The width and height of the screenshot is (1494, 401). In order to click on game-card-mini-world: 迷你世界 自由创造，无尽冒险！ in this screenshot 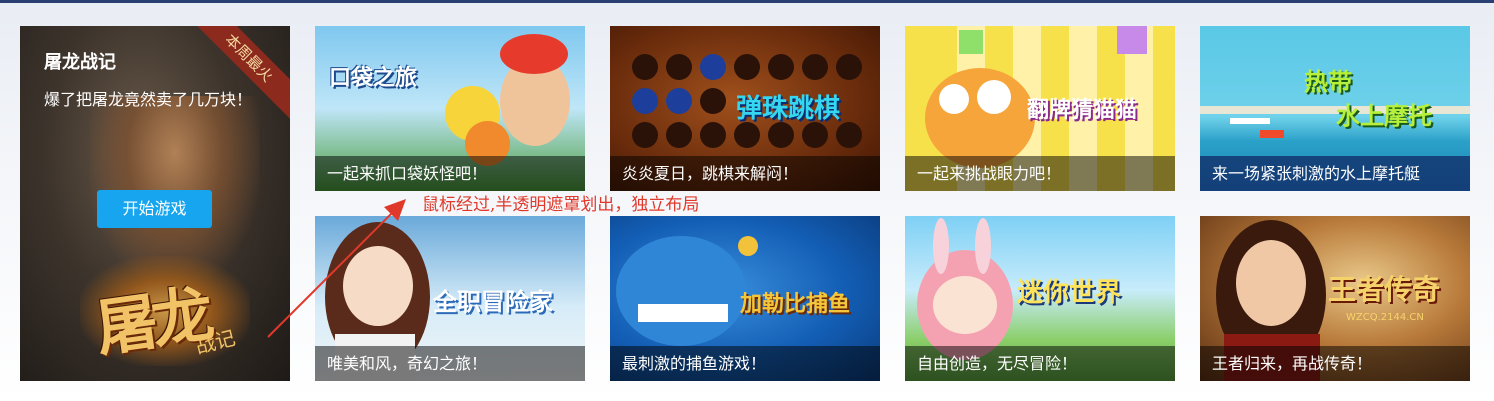, I will do `click(1040, 298)`.